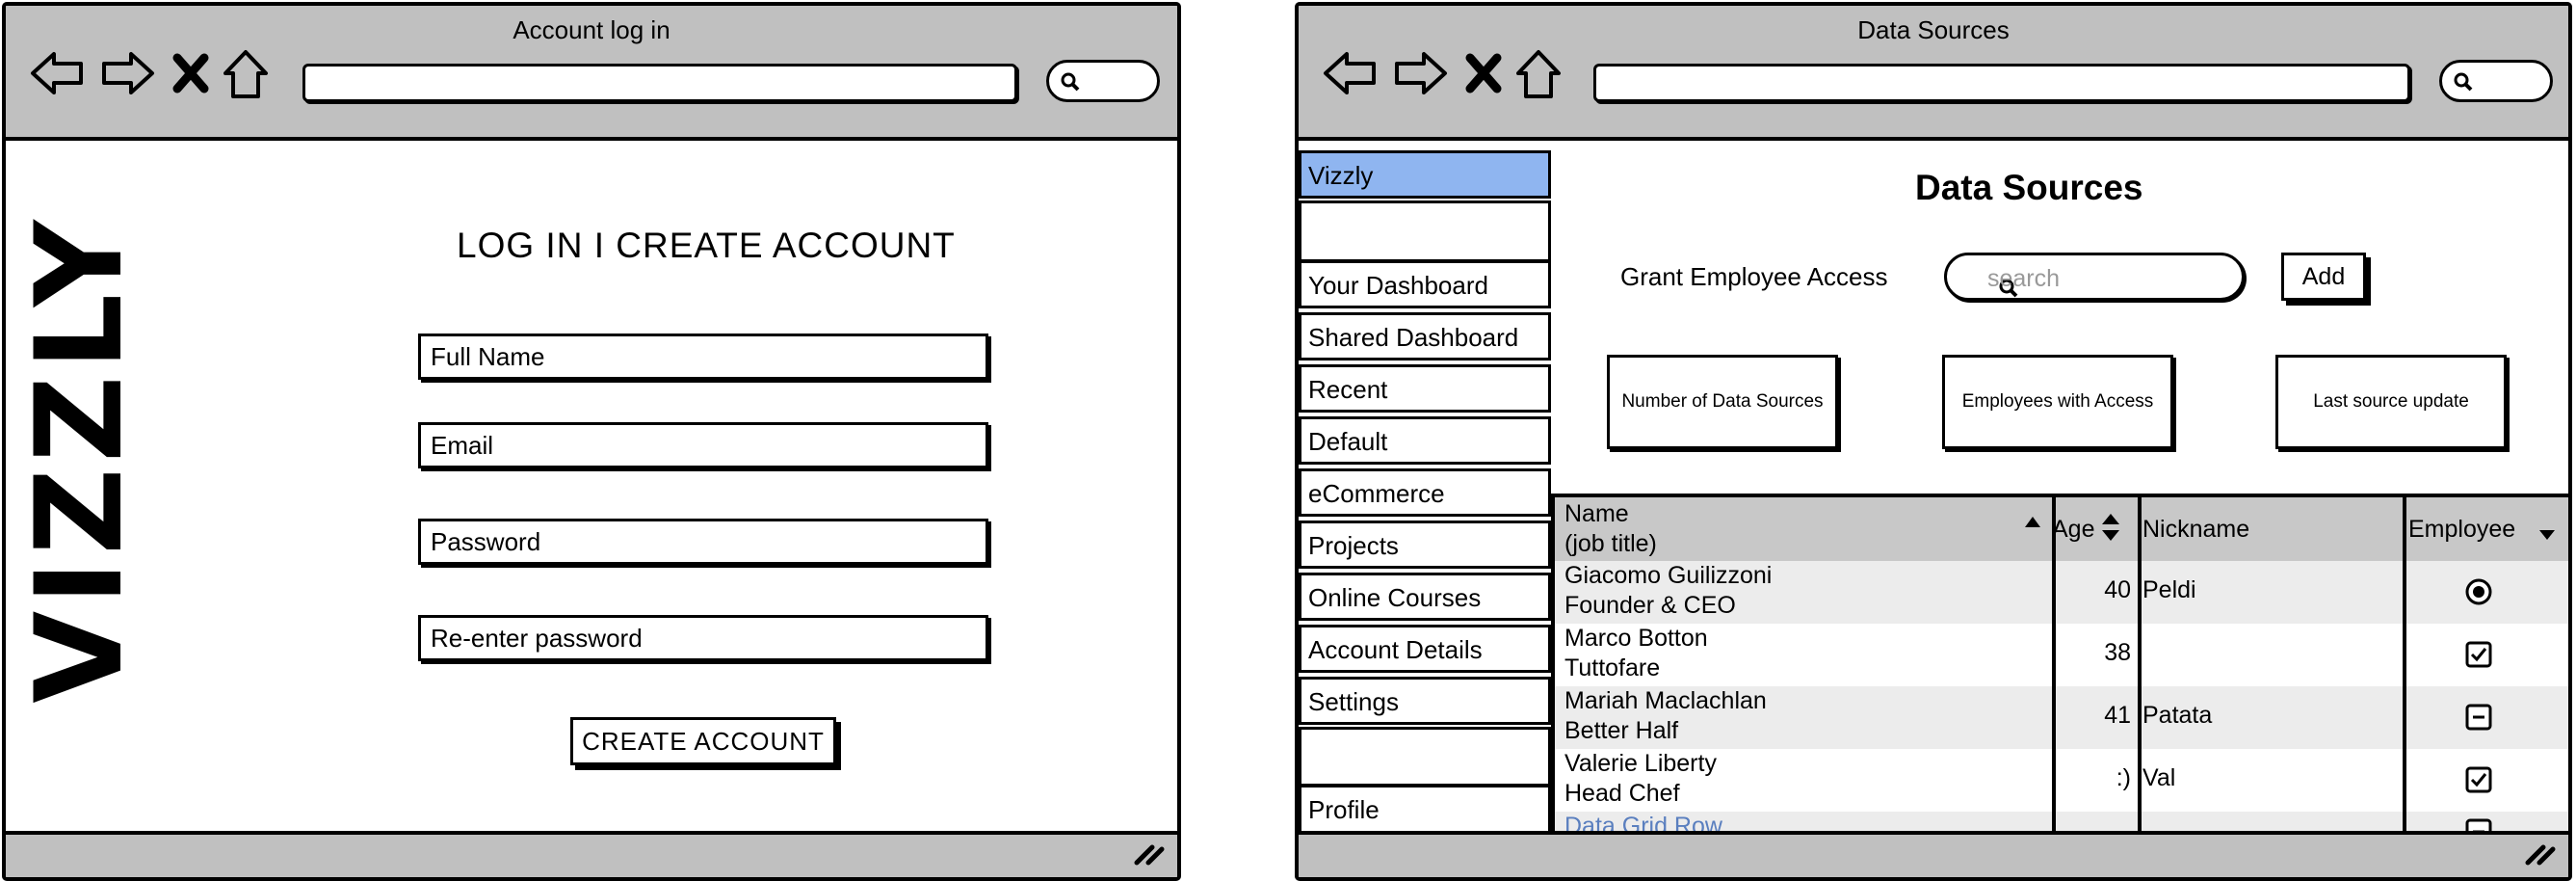  What do you see at coordinates (2123, 777) in the screenshot?
I see `cell-age: :)` at bounding box center [2123, 777].